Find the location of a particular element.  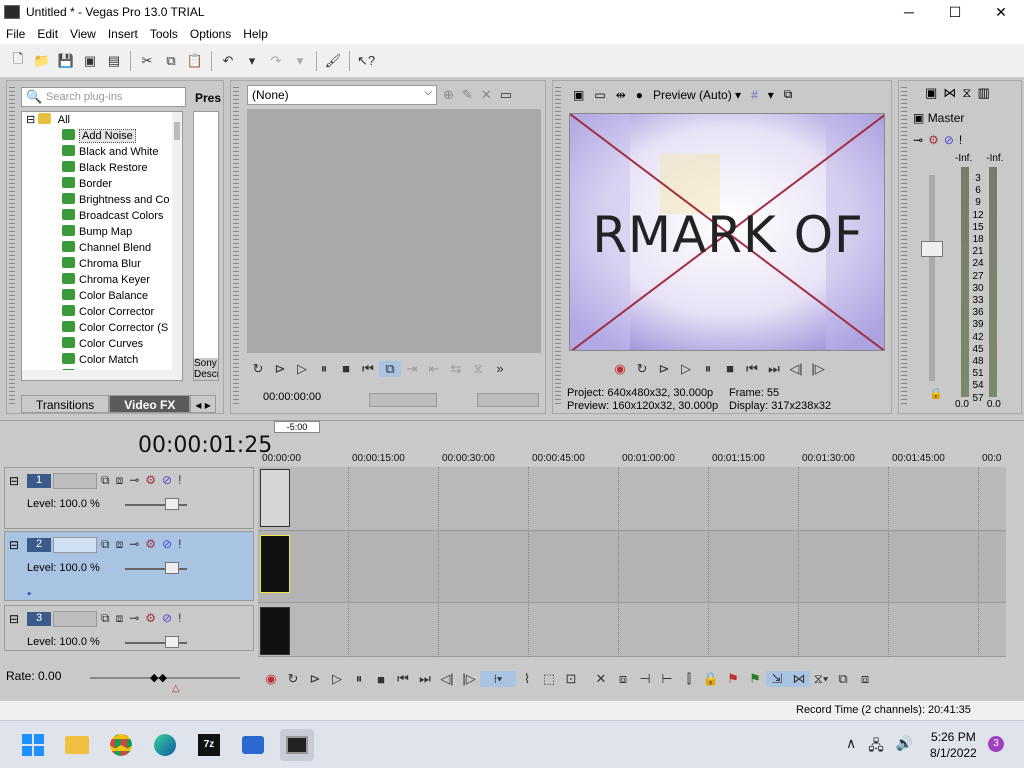

next-frame-icon: |▷ is located at coordinates (818, 369).